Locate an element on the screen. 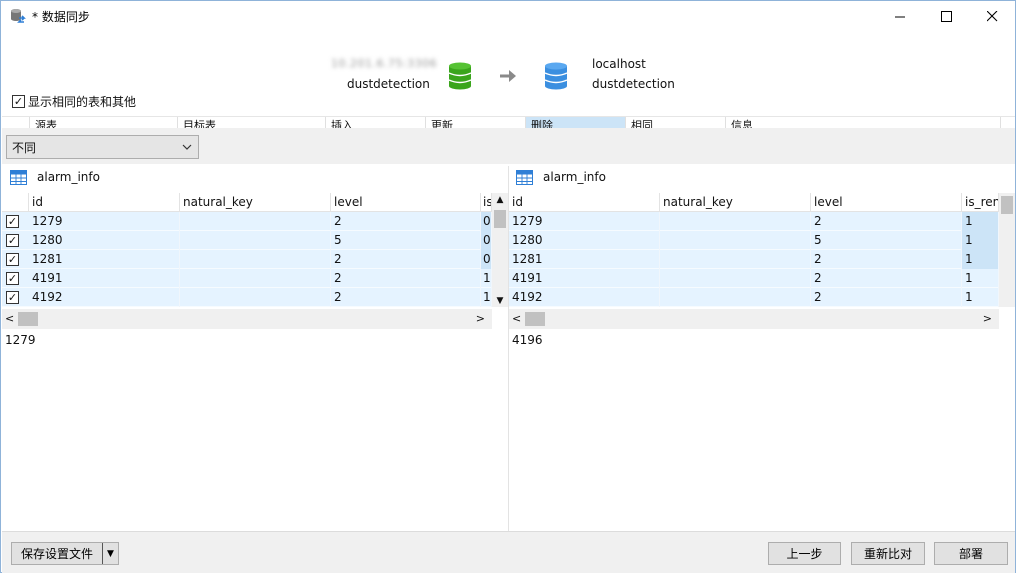 The height and width of the screenshot is (573, 1016). summary-col-target: 目标表 is located at coordinates (252, 122).